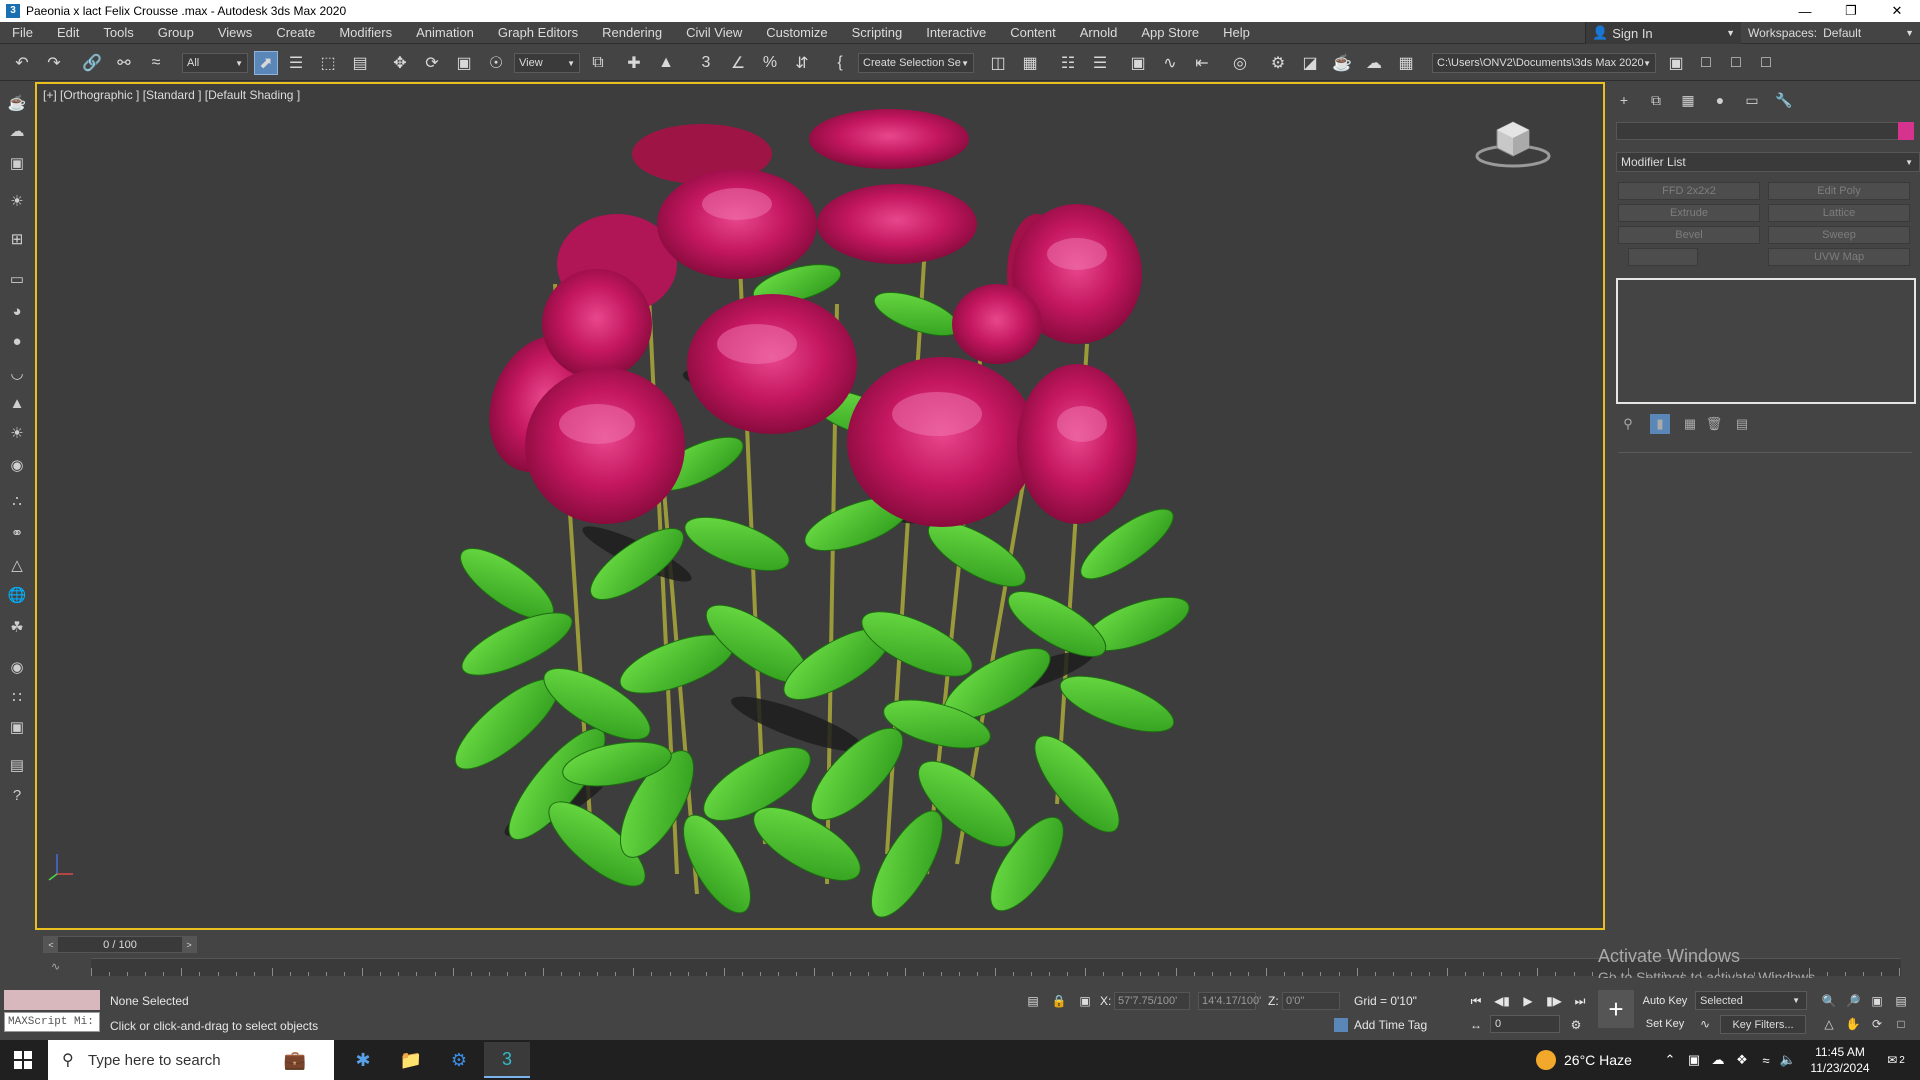 This screenshot has height=1080, width=1920. What do you see at coordinates (738, 63) in the screenshot?
I see `angle-snap-icon: ∠` at bounding box center [738, 63].